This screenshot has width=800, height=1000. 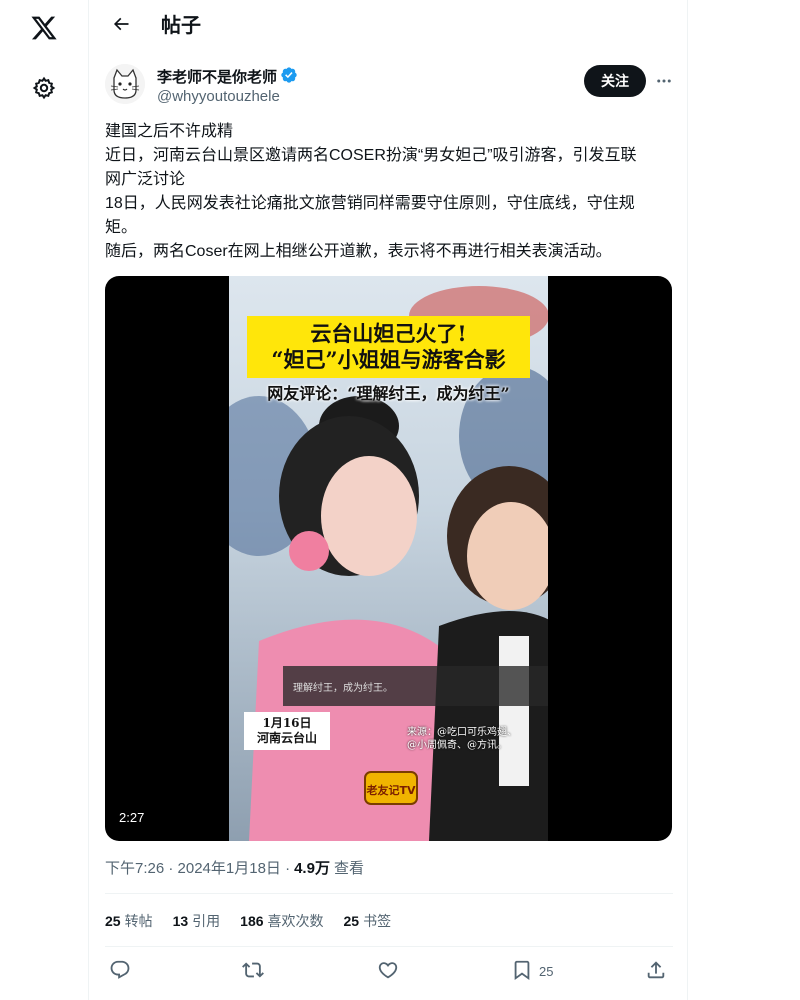 What do you see at coordinates (388, 393) in the screenshot?
I see `video-sub-caption: 网友评论：“理解纣王，成为纣王”` at bounding box center [388, 393].